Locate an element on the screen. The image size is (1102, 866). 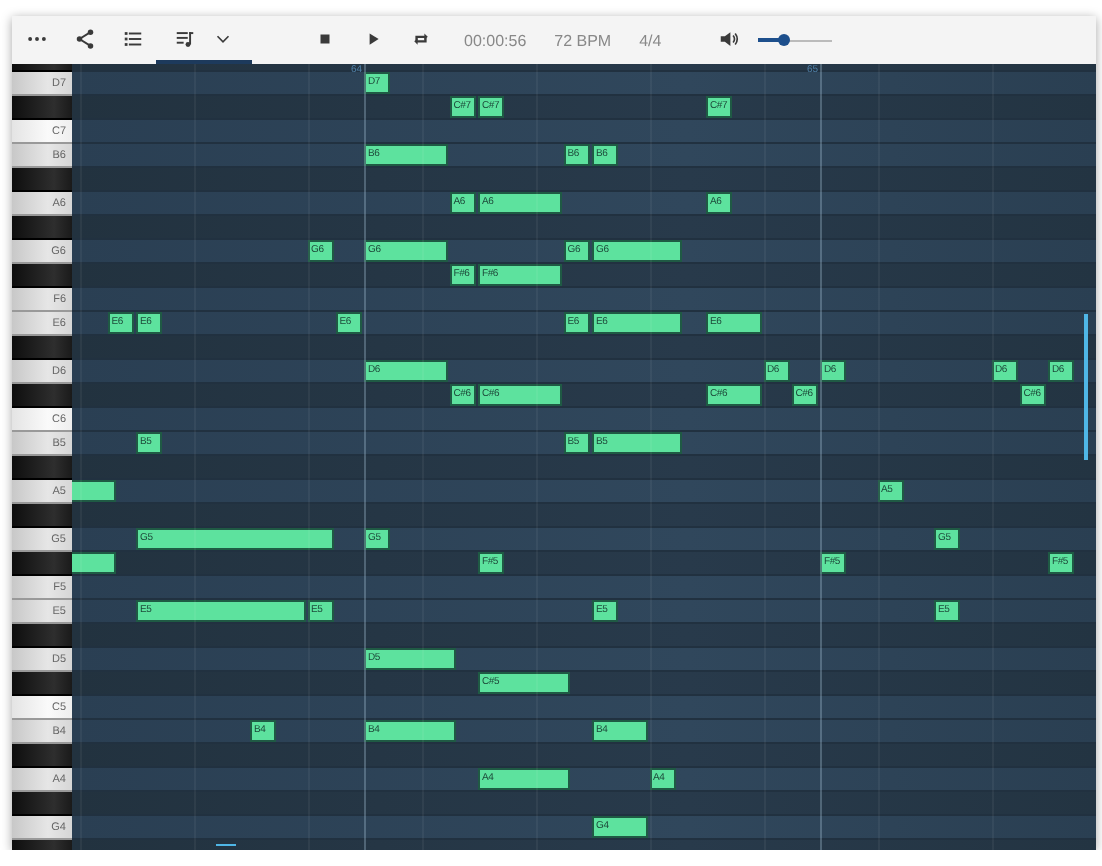
list-icon is located at coordinates (132, 38).